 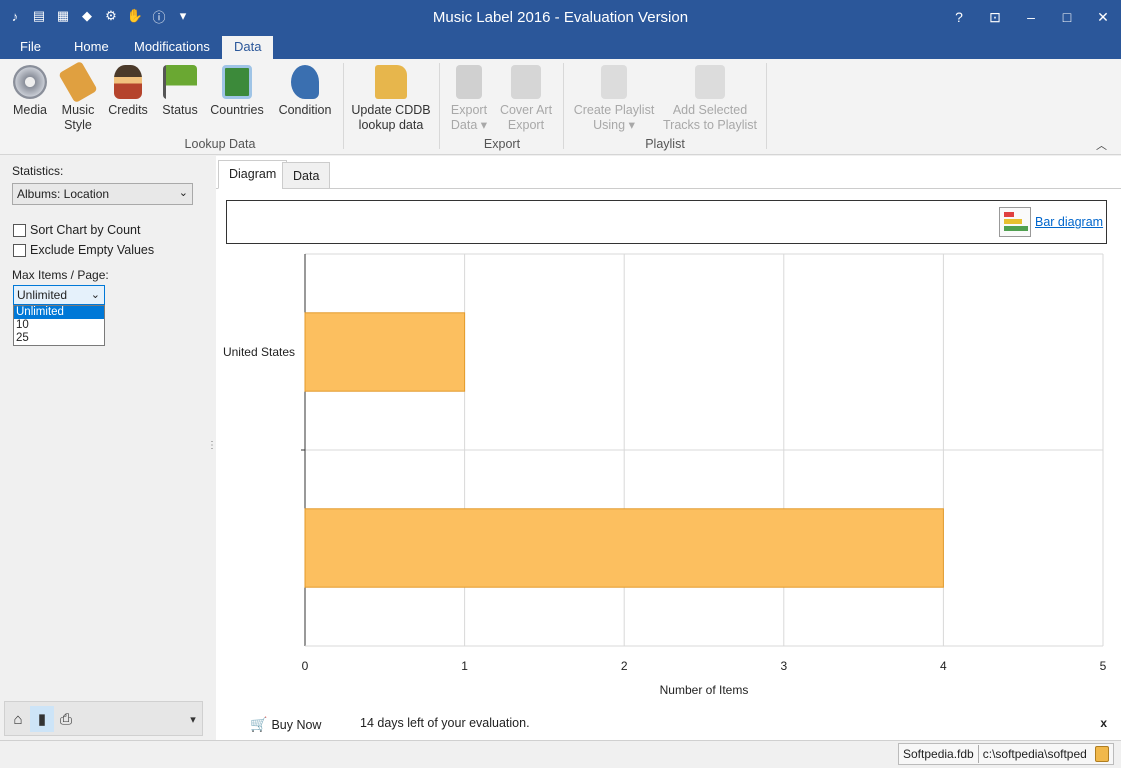 What do you see at coordinates (78, 110) in the screenshot?
I see `music-style-label-1: Music` at bounding box center [78, 110].